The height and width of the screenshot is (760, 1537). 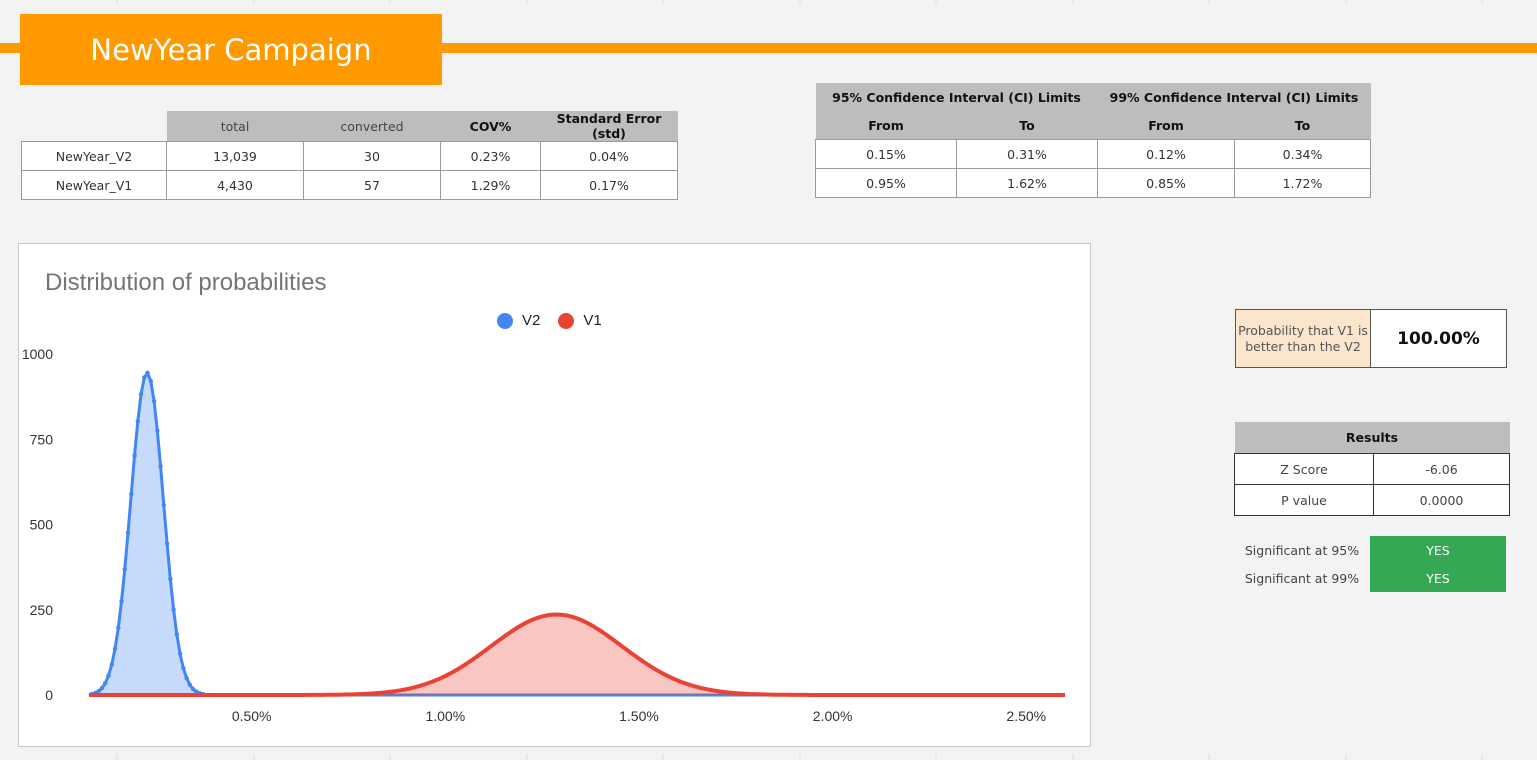 What do you see at coordinates (886, 154) in the screenshot?
I see `ci95-from-cell: 0.15%` at bounding box center [886, 154].